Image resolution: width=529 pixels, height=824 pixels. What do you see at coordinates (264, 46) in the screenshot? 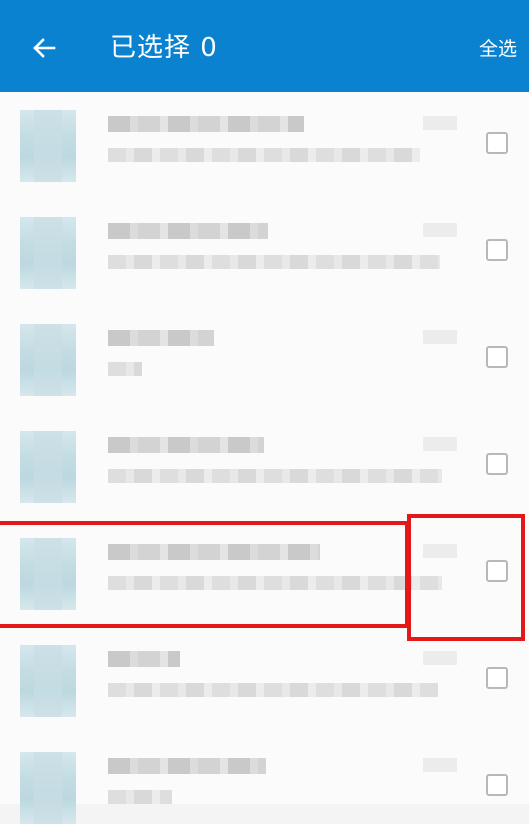
I see `app-bar: 已选择 0 全选` at bounding box center [264, 46].